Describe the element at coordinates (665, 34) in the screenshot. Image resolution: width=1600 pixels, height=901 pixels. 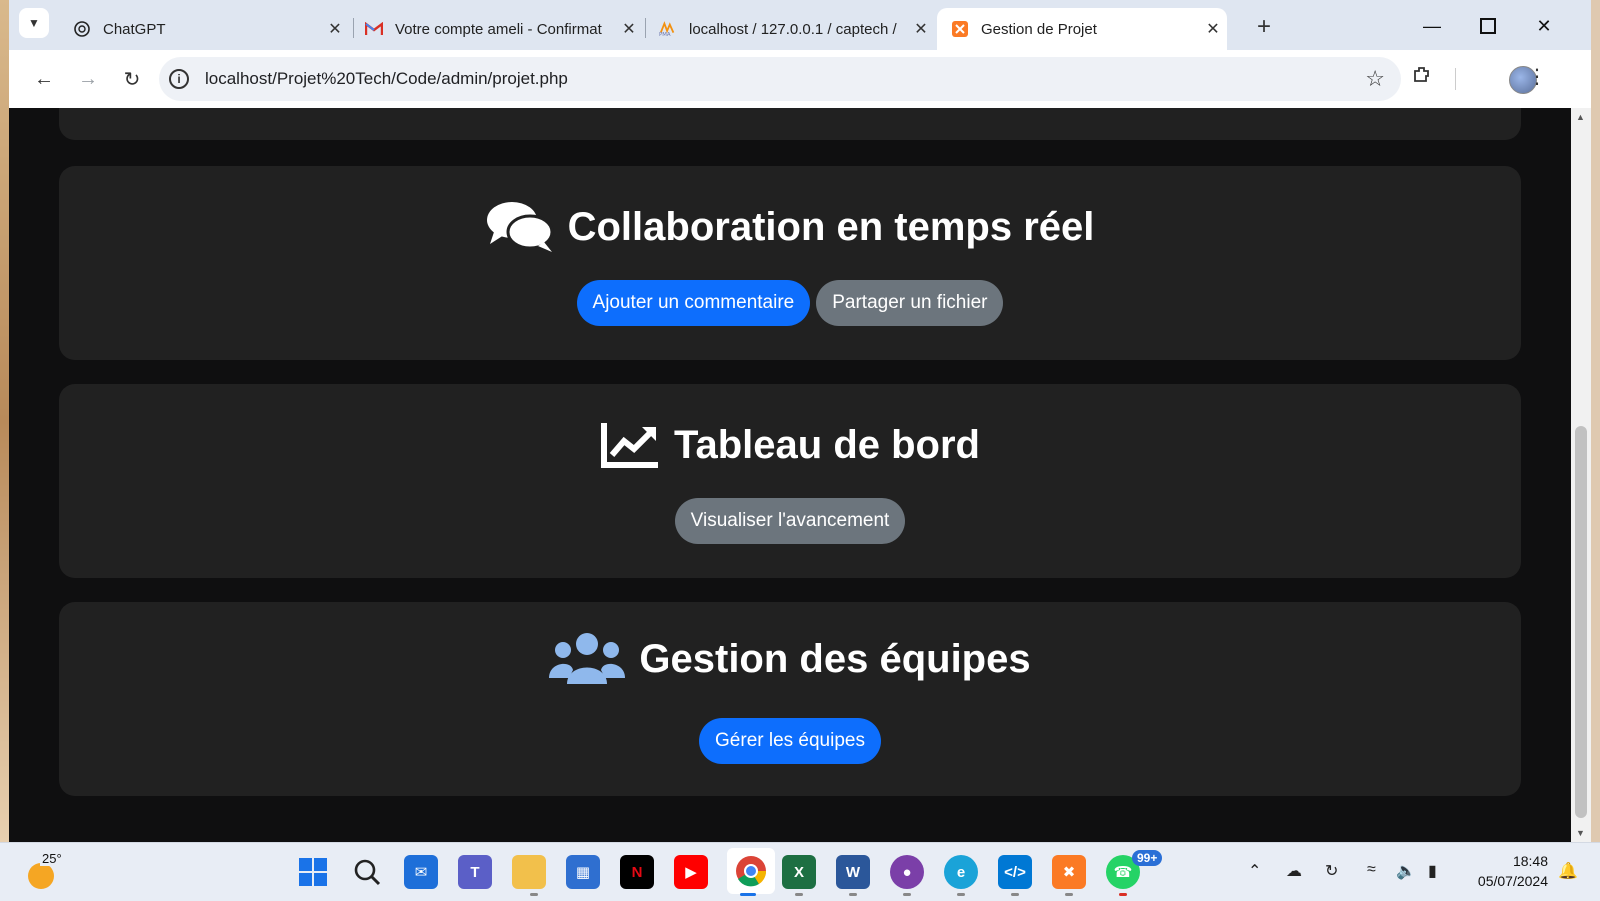
I see `svg-text: PMA` at that location.